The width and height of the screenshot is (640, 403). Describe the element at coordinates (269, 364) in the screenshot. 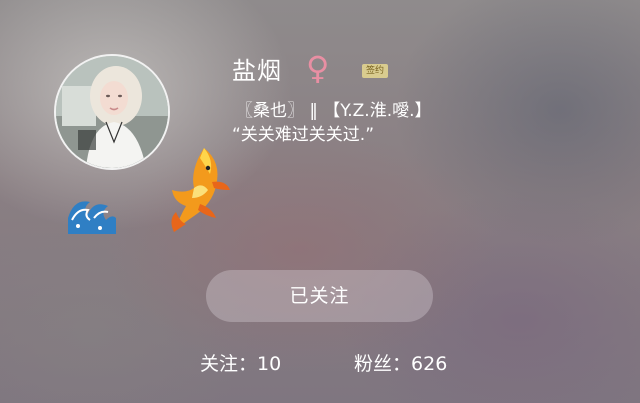

I see `following-count: 10` at that location.